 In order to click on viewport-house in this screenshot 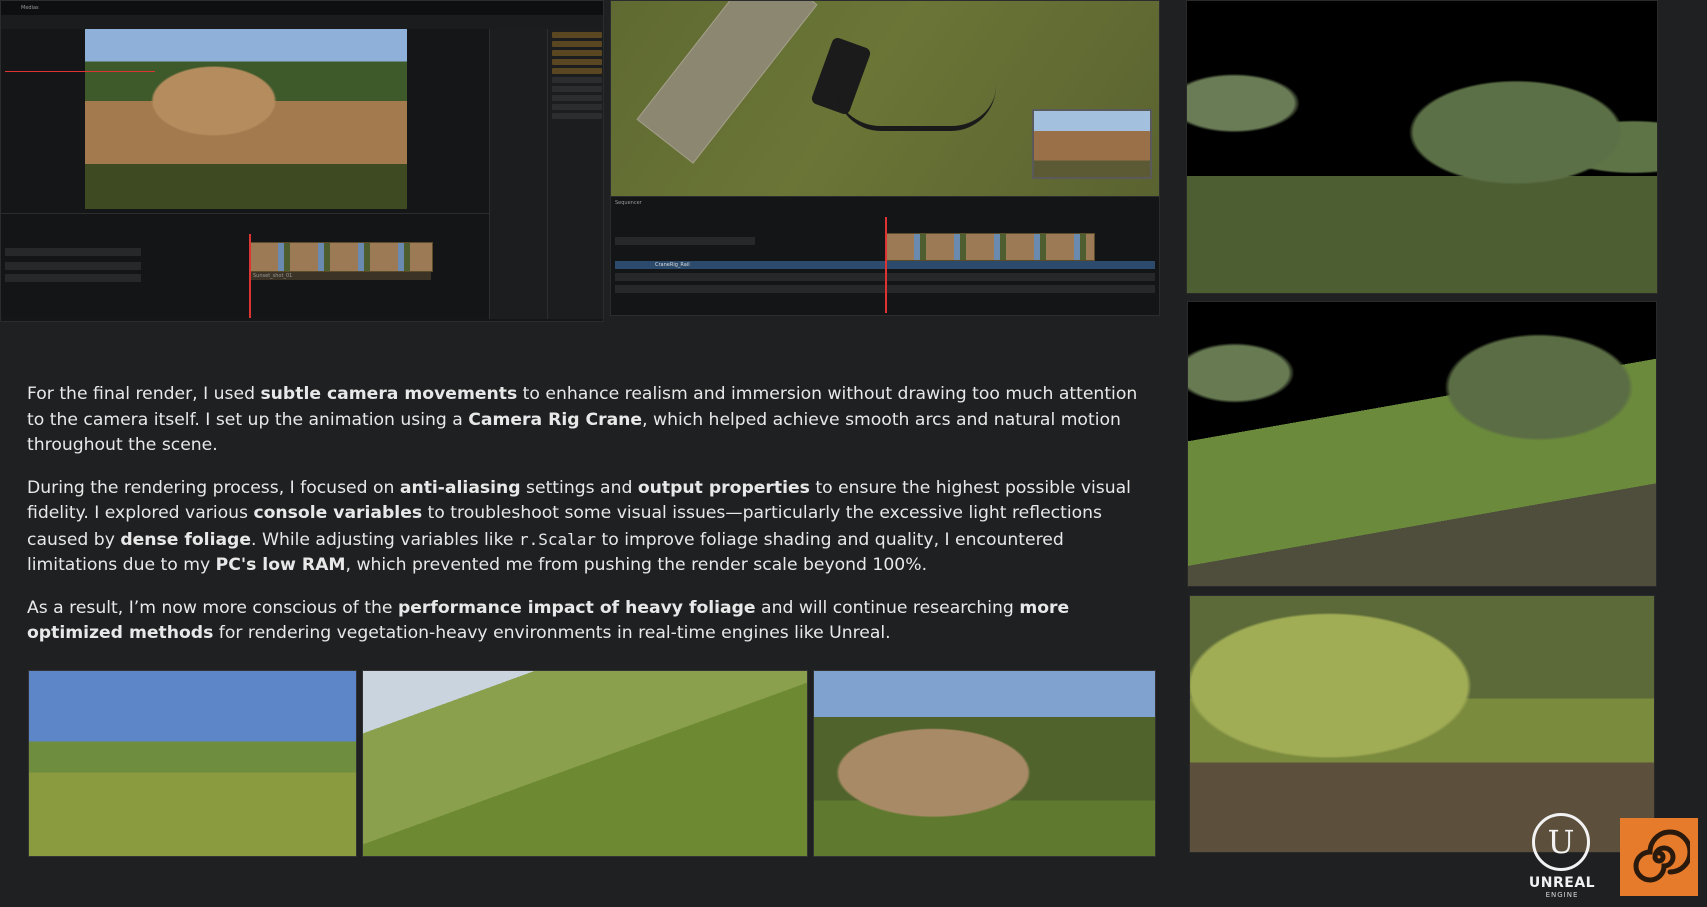, I will do `click(246, 119)`.